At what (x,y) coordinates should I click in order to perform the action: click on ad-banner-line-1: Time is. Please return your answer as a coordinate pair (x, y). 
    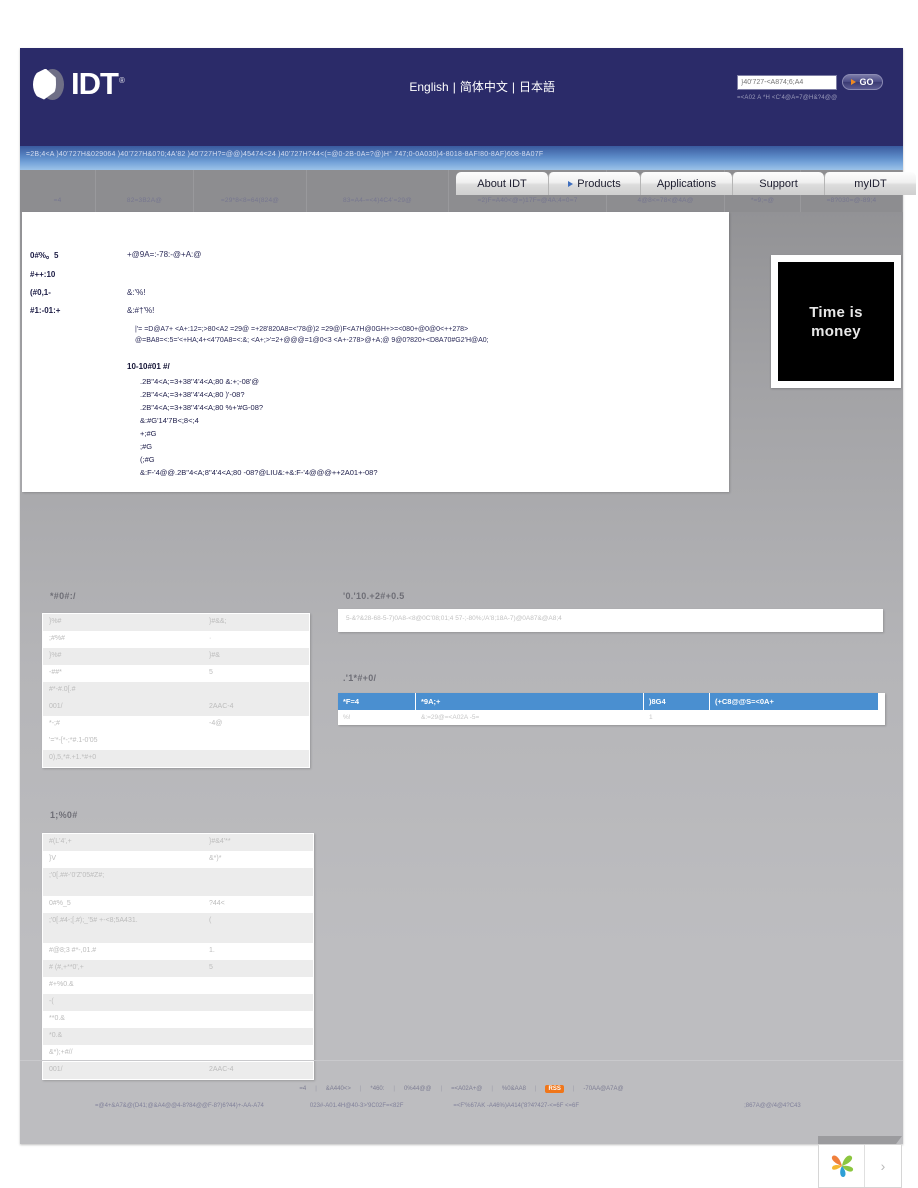
    Looking at the image, I should click on (836, 312).